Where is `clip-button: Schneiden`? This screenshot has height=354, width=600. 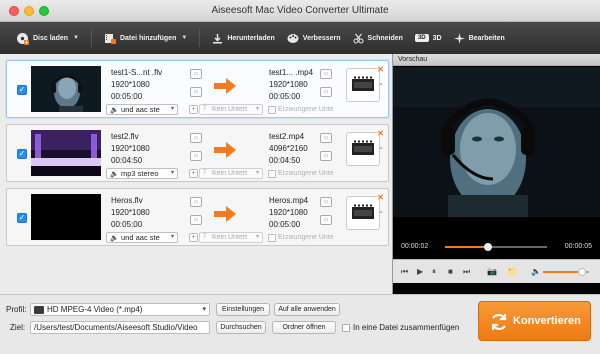
clip-button: Schneiden is located at coordinates (378, 38).